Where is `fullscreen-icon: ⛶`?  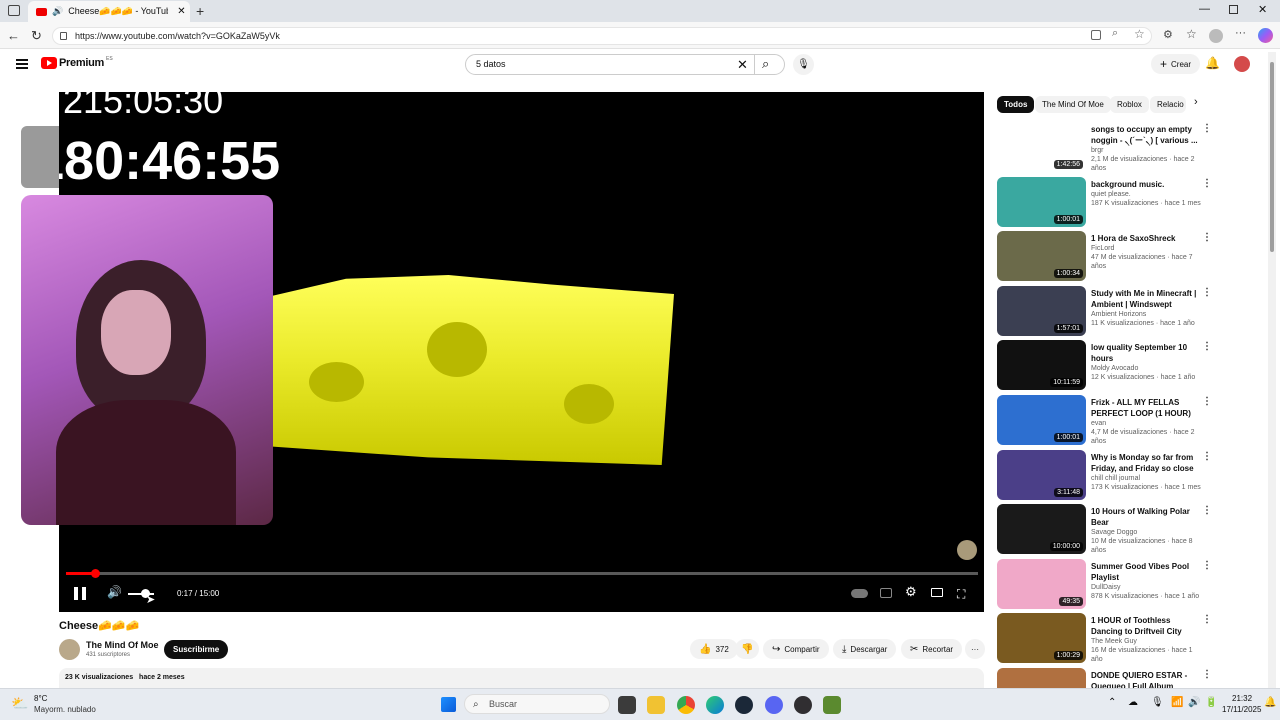 fullscreen-icon: ⛶ is located at coordinates (961, 594).